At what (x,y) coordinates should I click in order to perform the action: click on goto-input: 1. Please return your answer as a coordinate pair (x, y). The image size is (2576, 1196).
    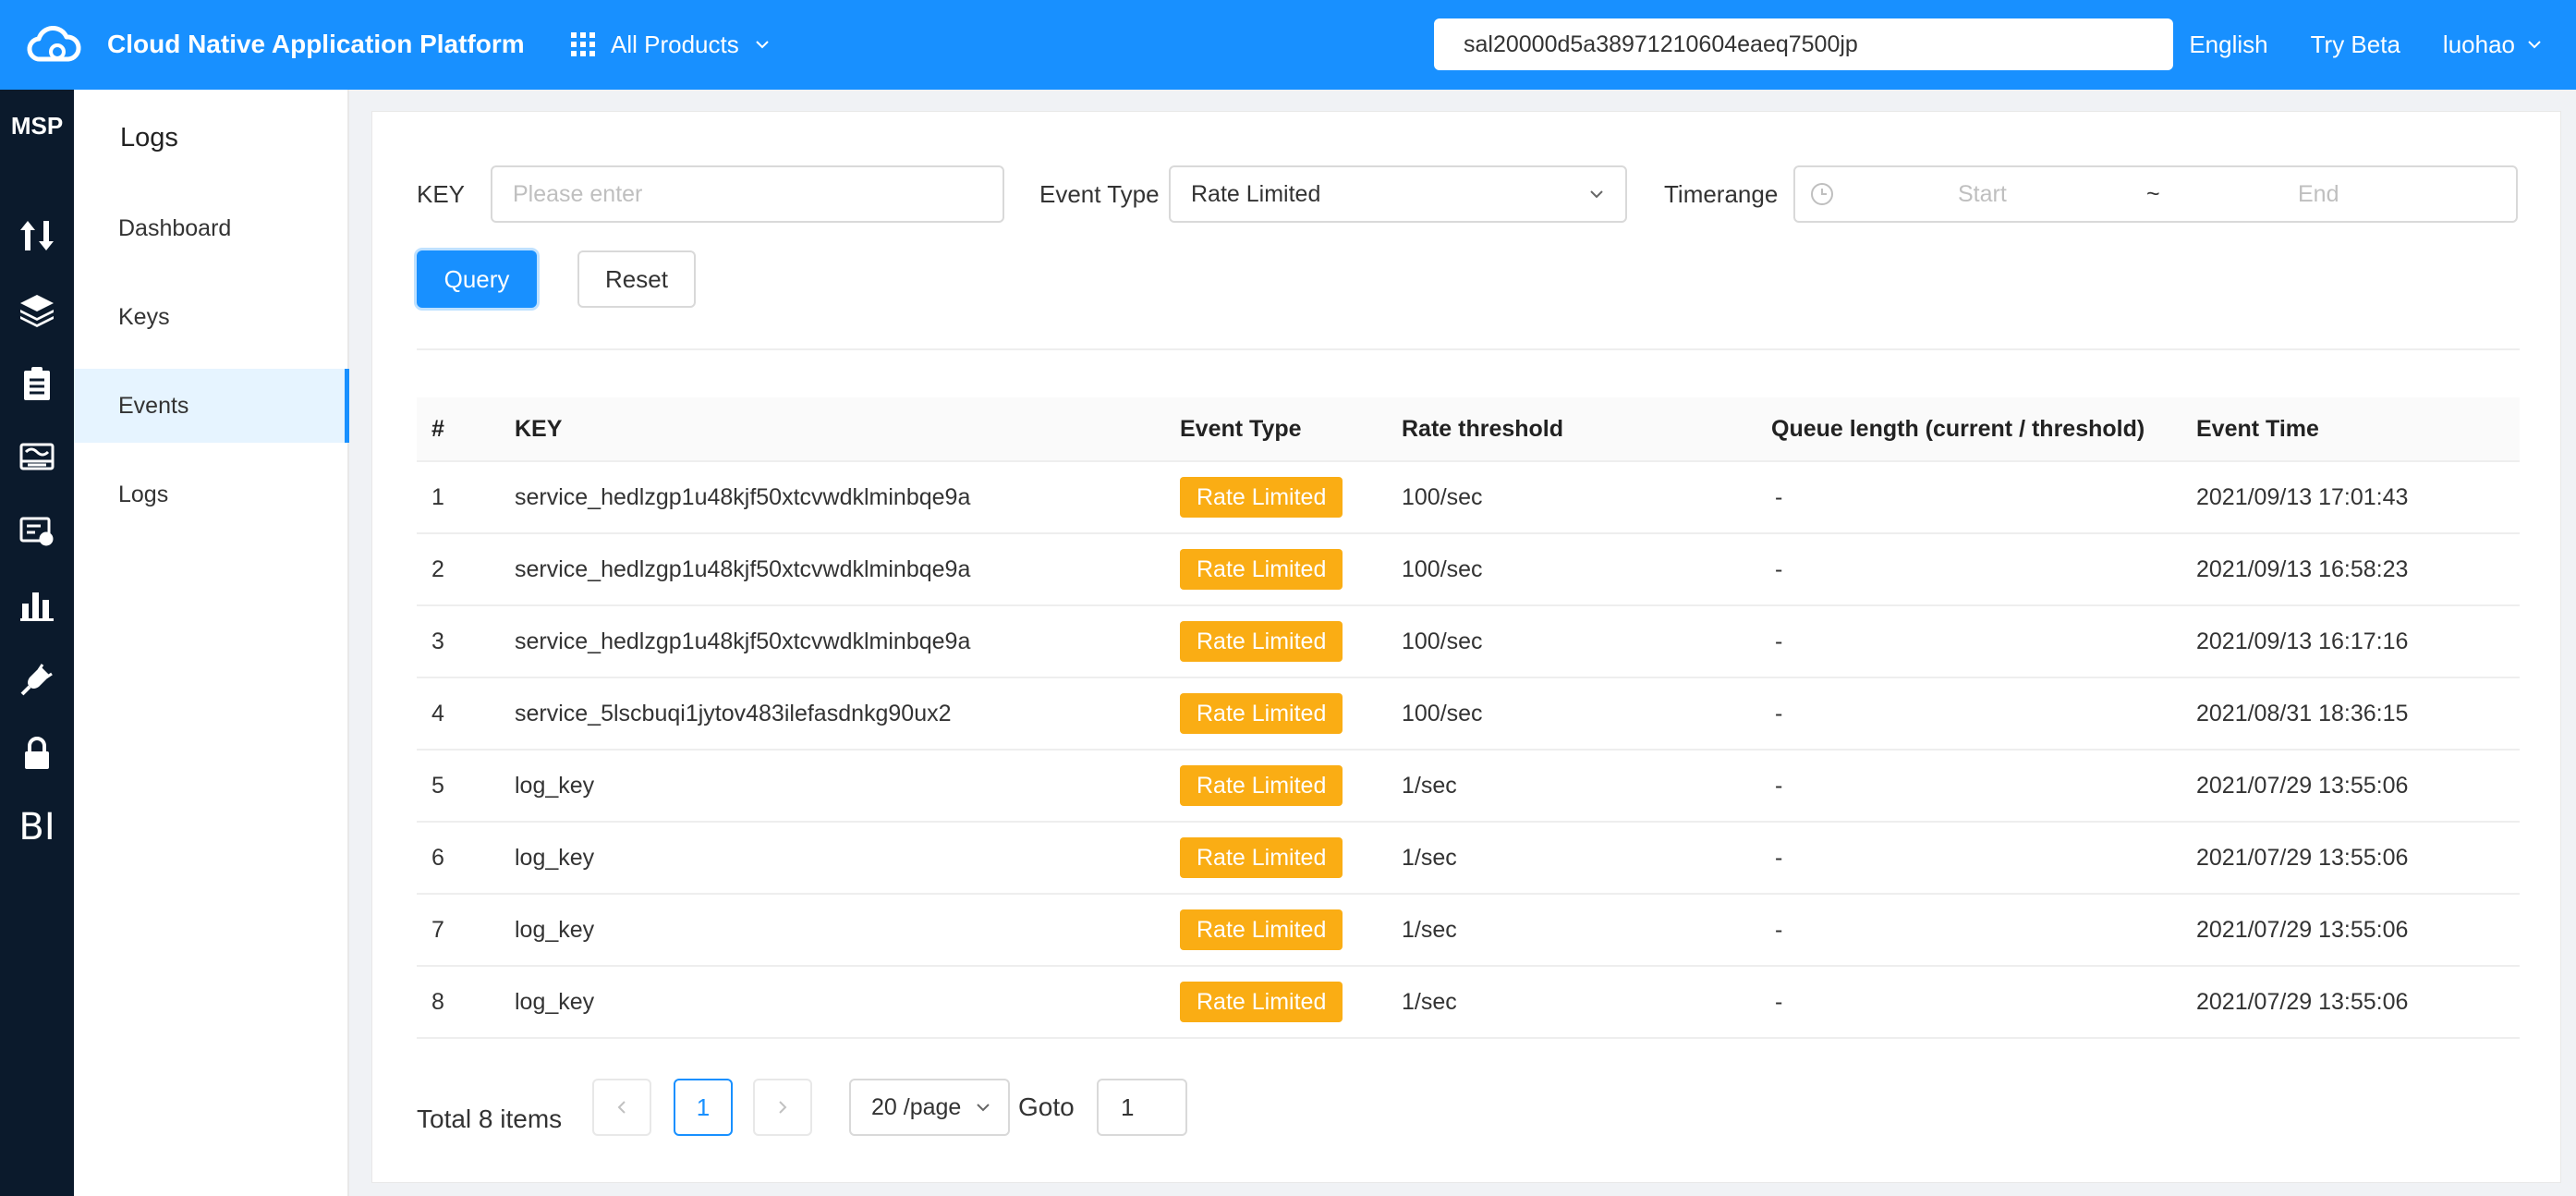
    Looking at the image, I should click on (1142, 1107).